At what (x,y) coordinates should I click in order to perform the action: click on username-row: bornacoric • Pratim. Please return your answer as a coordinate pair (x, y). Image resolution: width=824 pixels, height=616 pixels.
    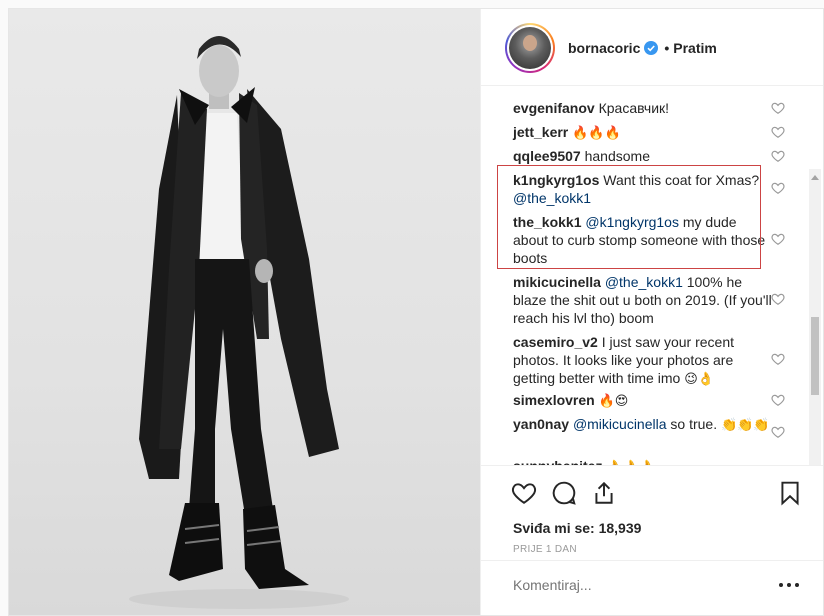
    Looking at the image, I should click on (642, 48).